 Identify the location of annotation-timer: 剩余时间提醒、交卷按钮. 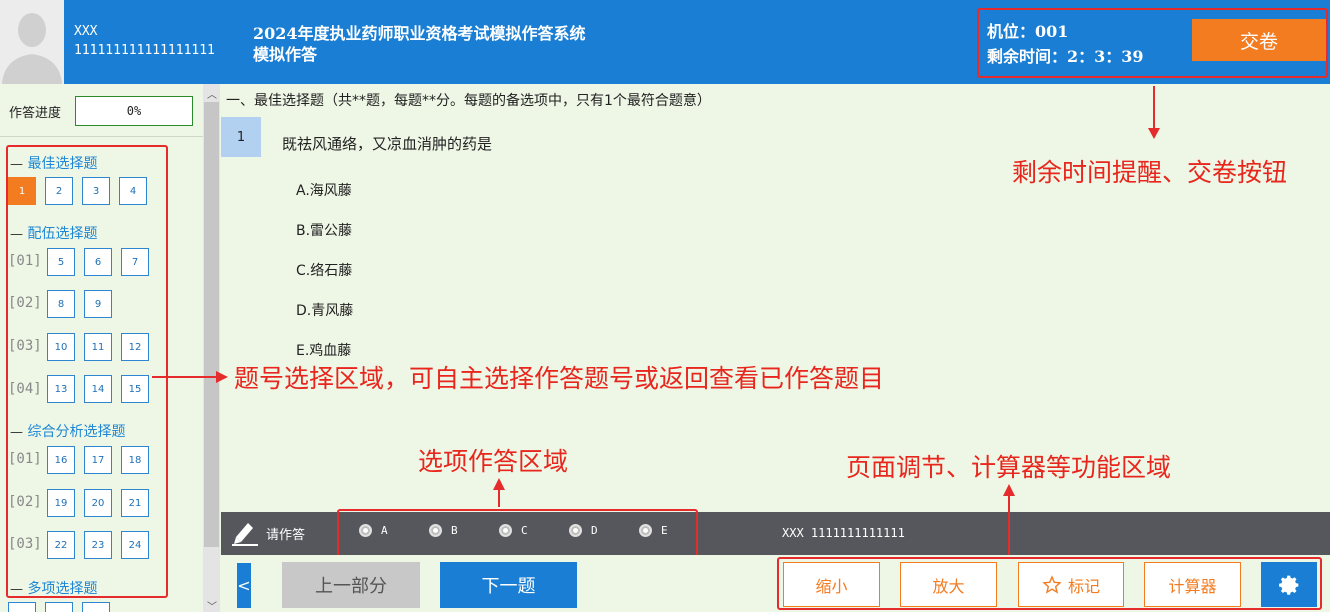
(1150, 172).